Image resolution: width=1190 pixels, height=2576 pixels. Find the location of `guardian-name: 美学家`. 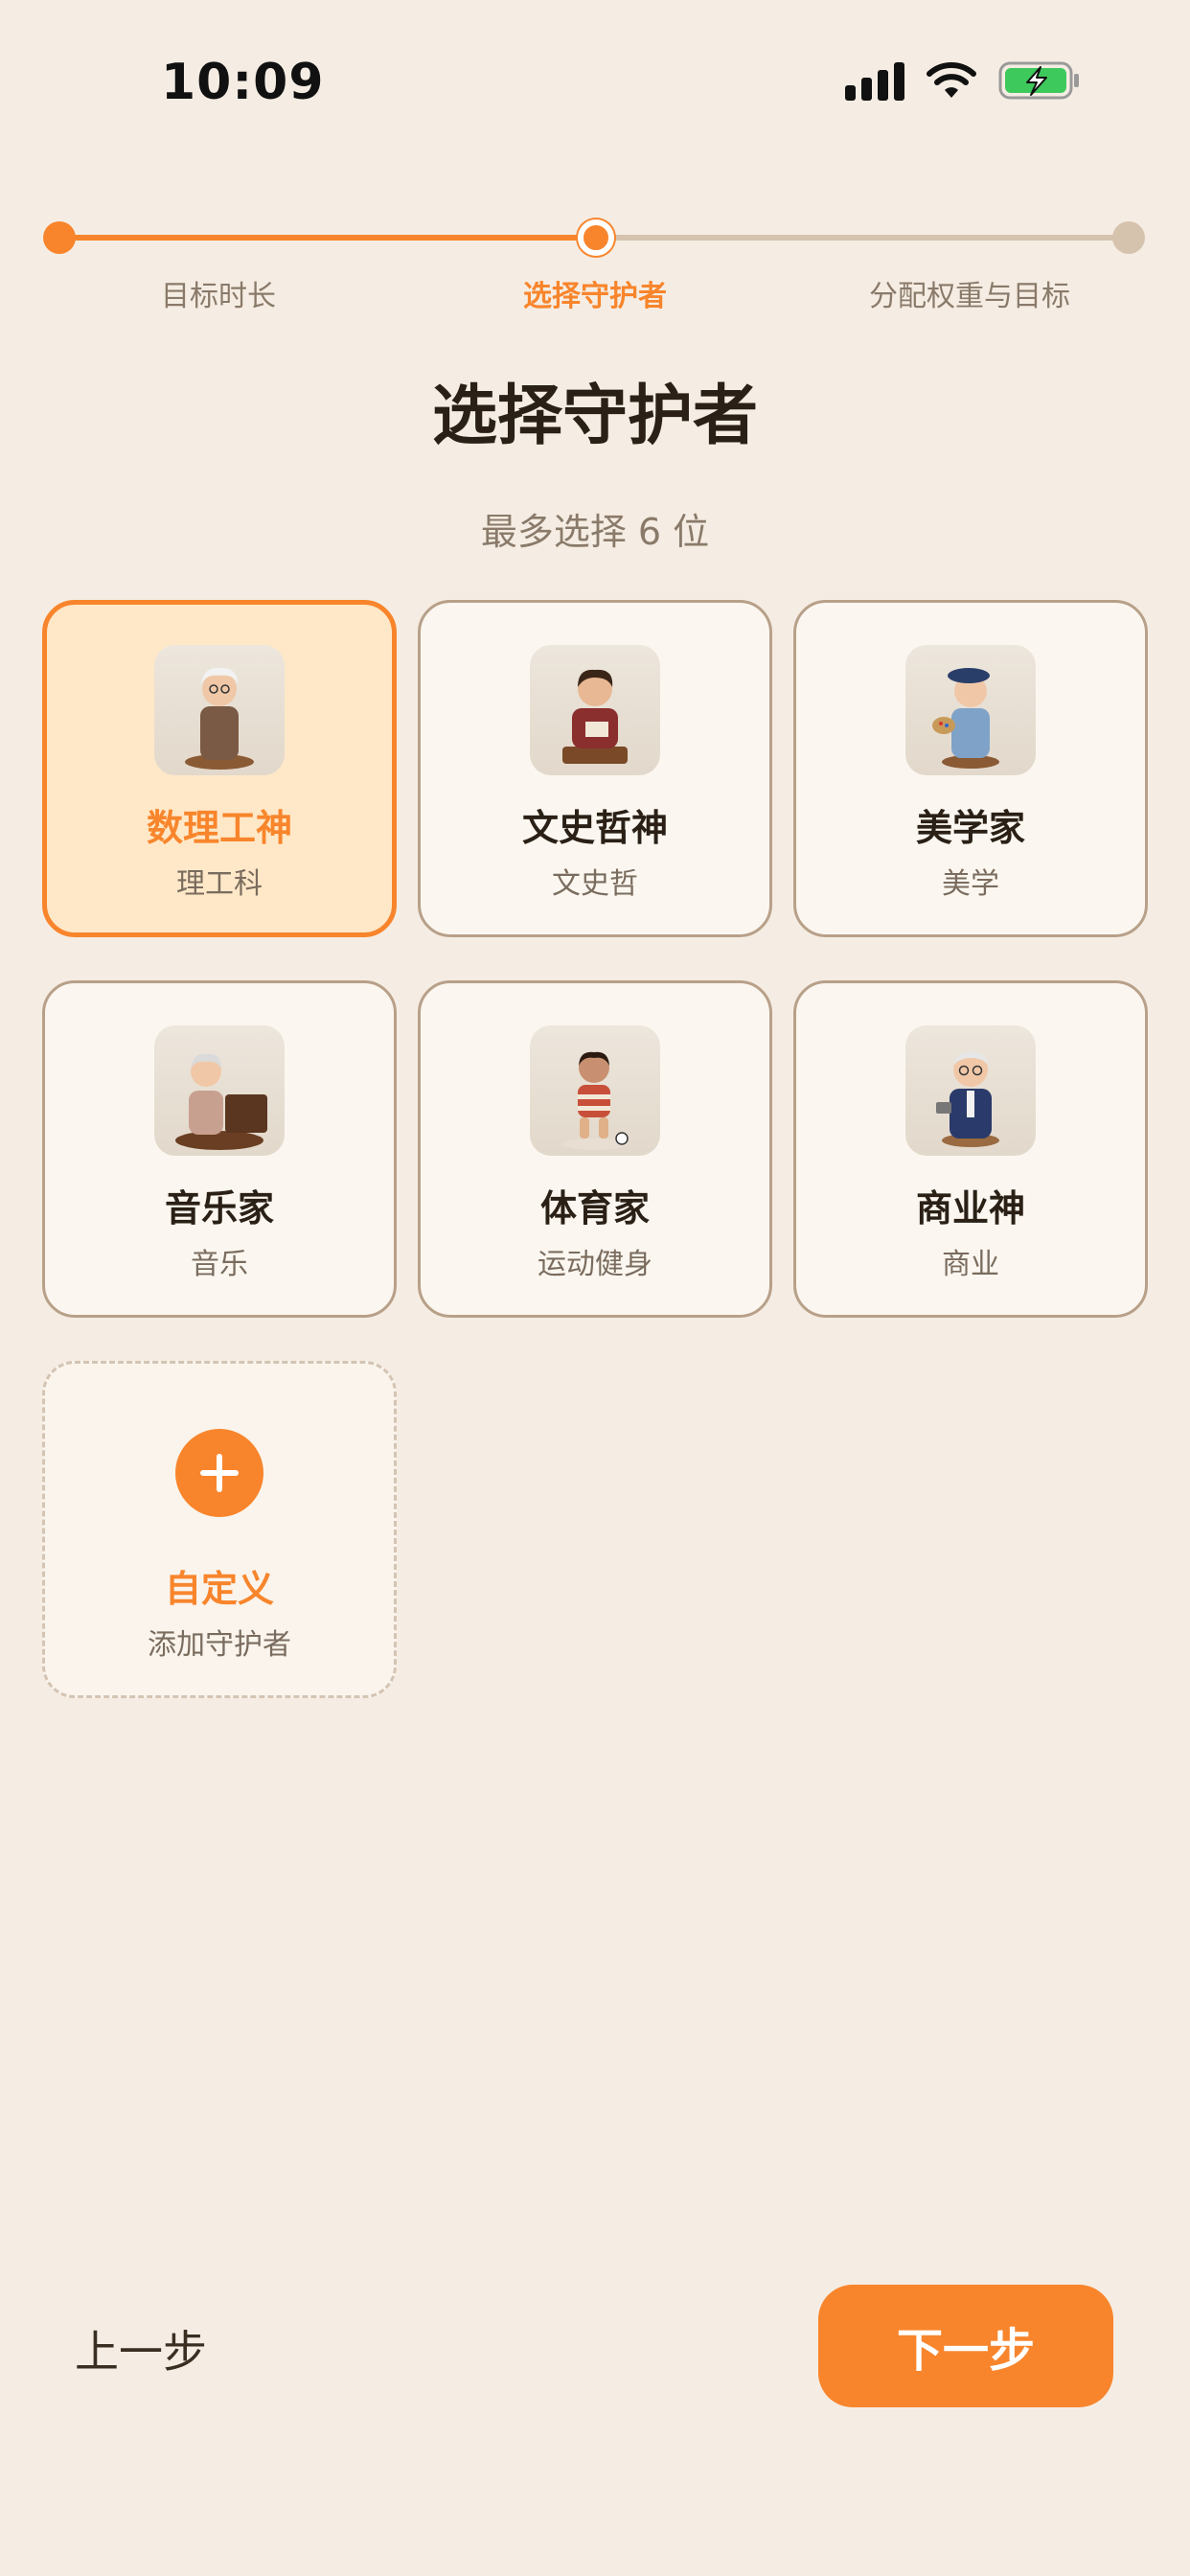

guardian-name: 美学家 is located at coordinates (970, 828).